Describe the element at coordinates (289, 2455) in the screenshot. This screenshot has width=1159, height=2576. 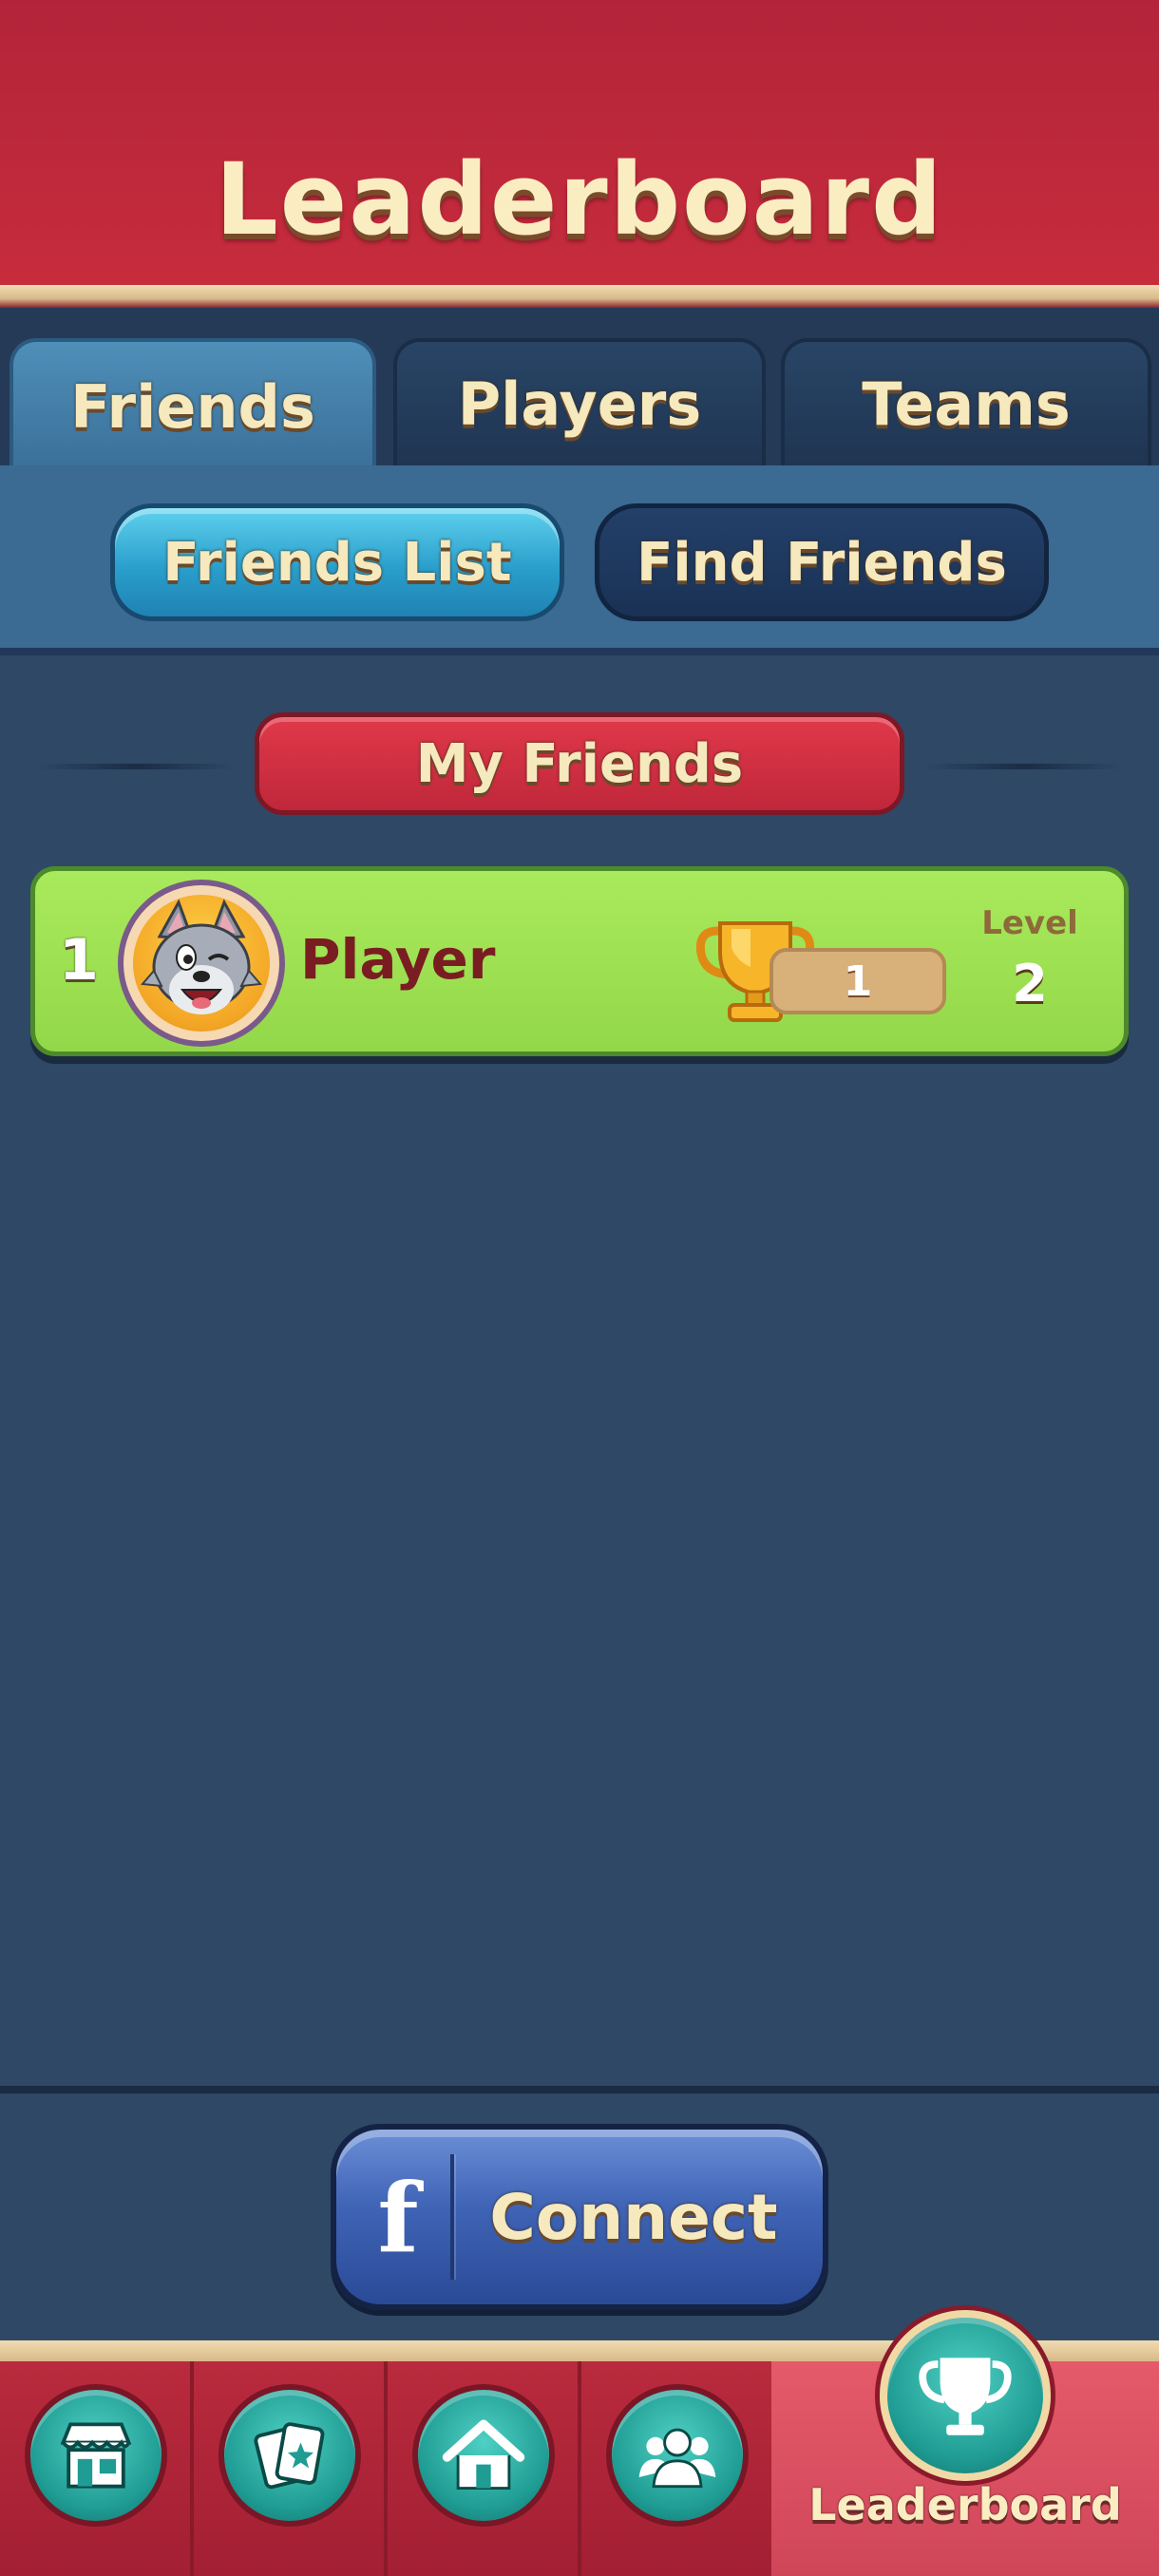
I see `cards-icon` at that location.